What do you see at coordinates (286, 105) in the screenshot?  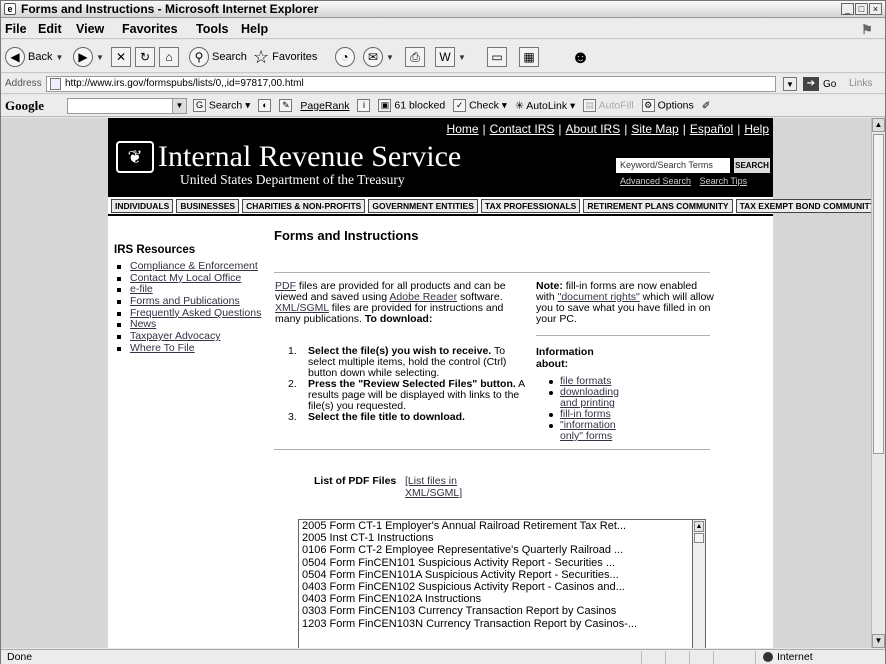 I see `pagerank-icon: ✎` at bounding box center [286, 105].